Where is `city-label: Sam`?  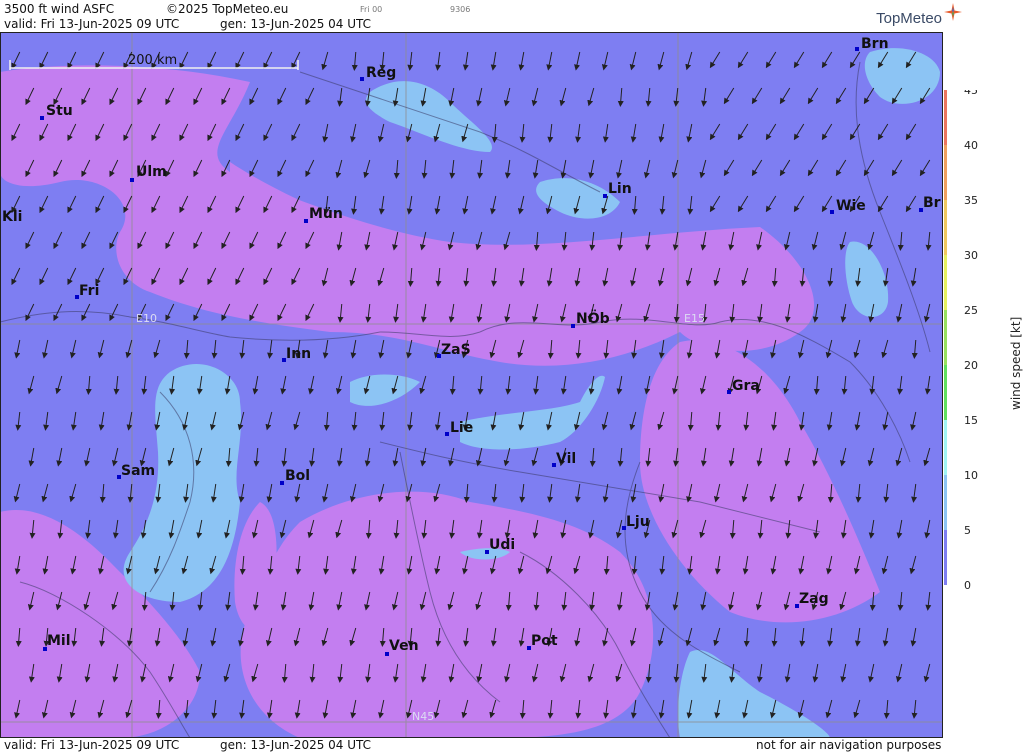 city-label: Sam is located at coordinates (138, 471).